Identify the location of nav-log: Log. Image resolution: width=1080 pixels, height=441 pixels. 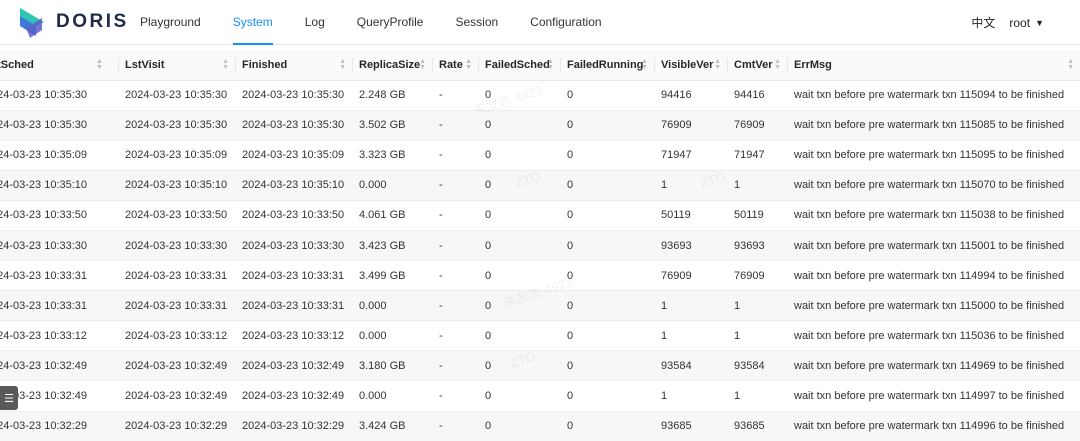
(315, 22).